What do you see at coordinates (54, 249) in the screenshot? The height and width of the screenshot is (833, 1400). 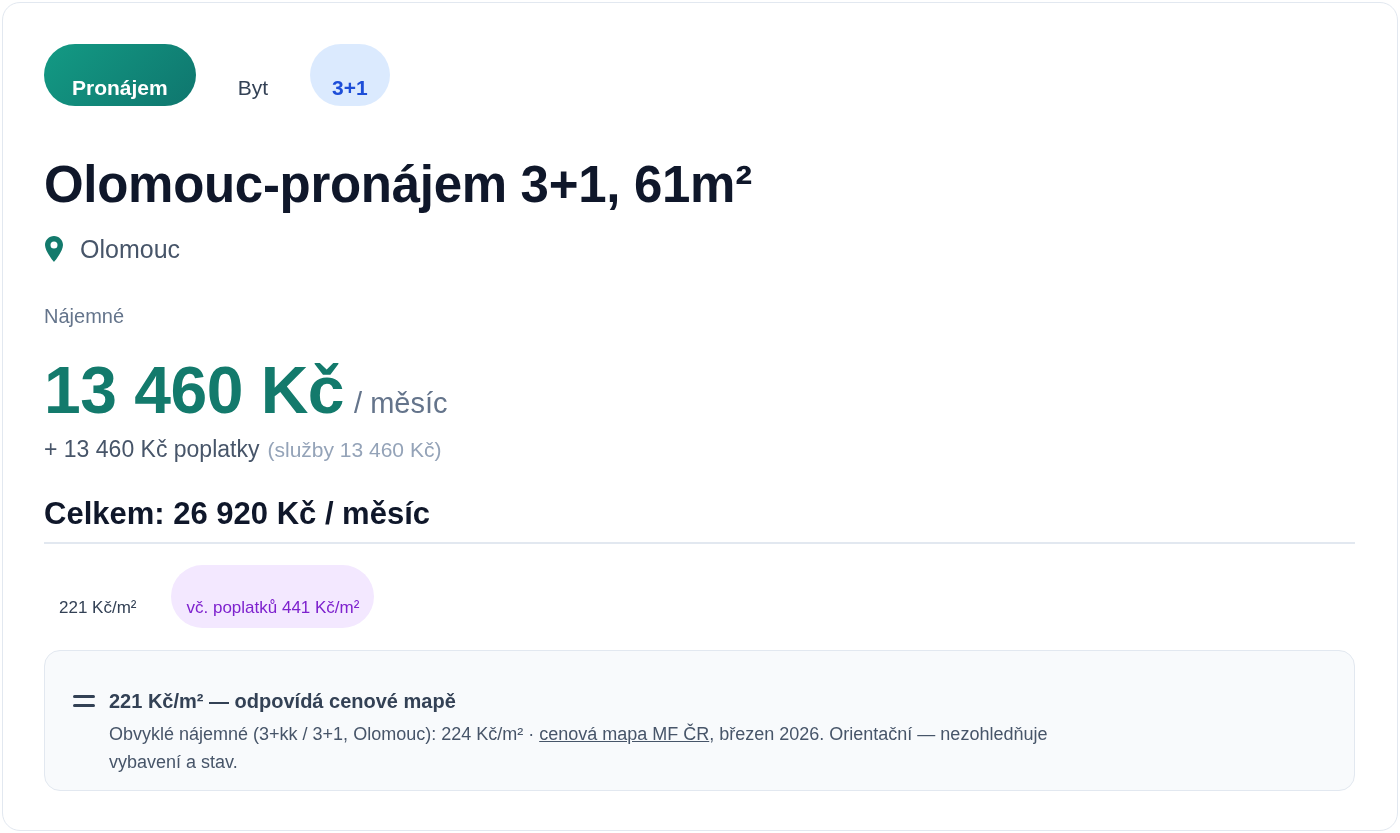 I see `location-pin-icon` at bounding box center [54, 249].